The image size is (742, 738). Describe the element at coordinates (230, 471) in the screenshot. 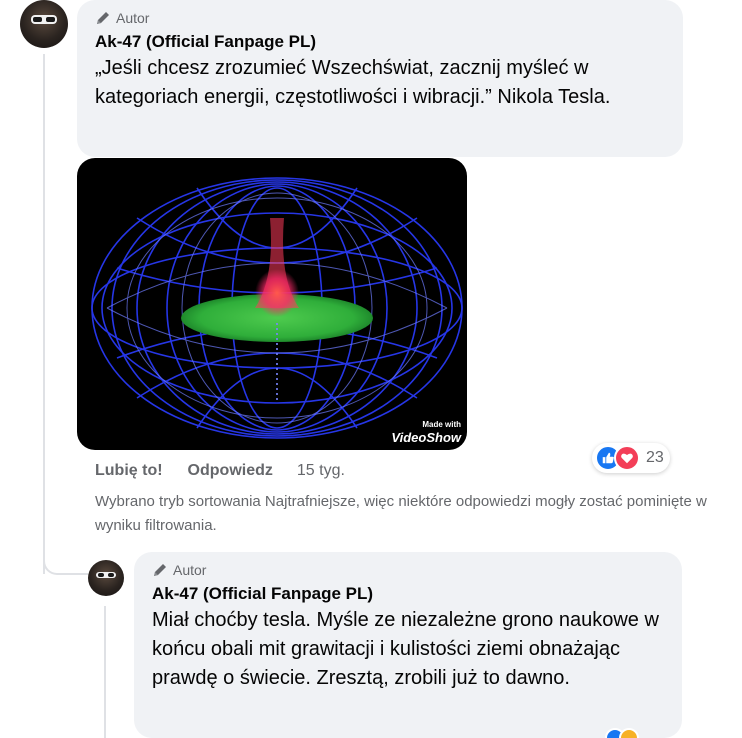

I see `reply-button: Odpowiedz` at that location.